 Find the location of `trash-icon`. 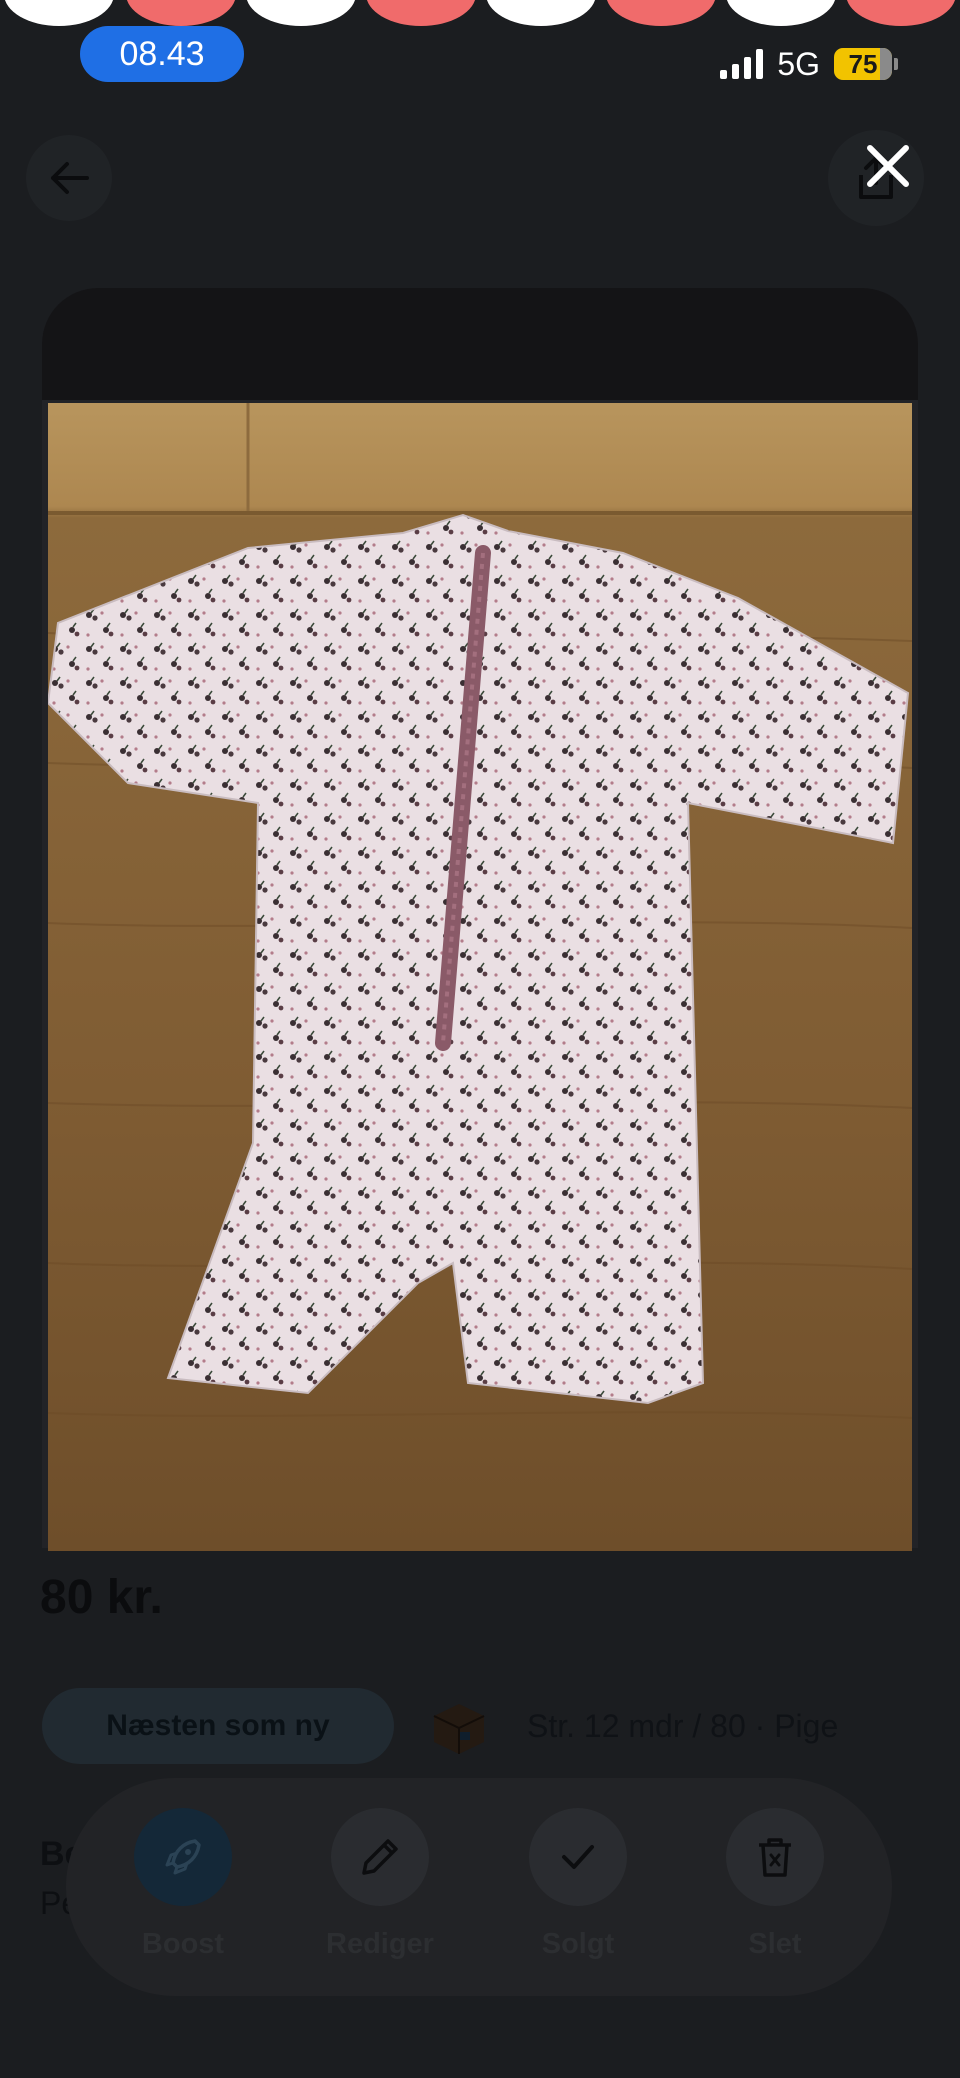

trash-icon is located at coordinates (775, 1857).